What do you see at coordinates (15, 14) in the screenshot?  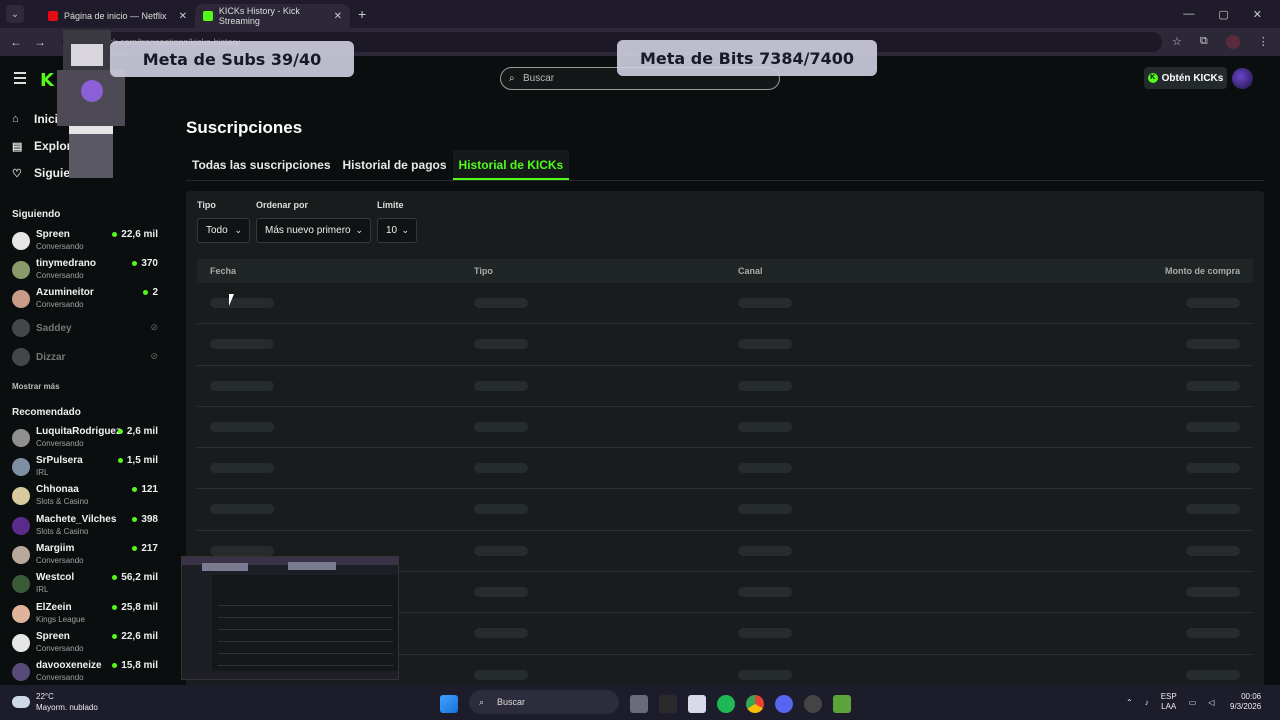 I see `tab-search-icon: ⌄` at bounding box center [15, 14].